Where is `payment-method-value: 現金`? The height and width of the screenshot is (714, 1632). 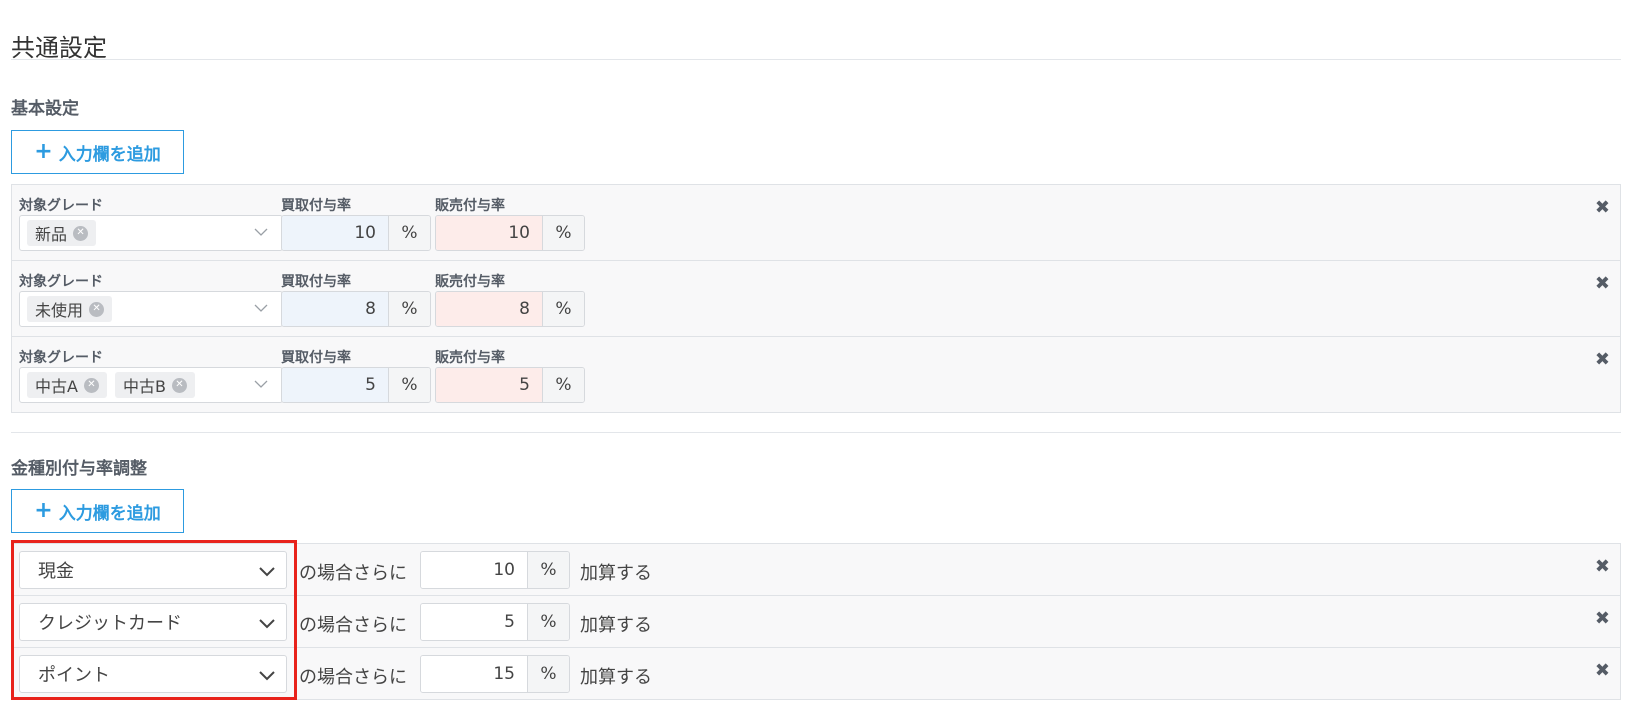
payment-method-value: 現金 is located at coordinates (56, 571).